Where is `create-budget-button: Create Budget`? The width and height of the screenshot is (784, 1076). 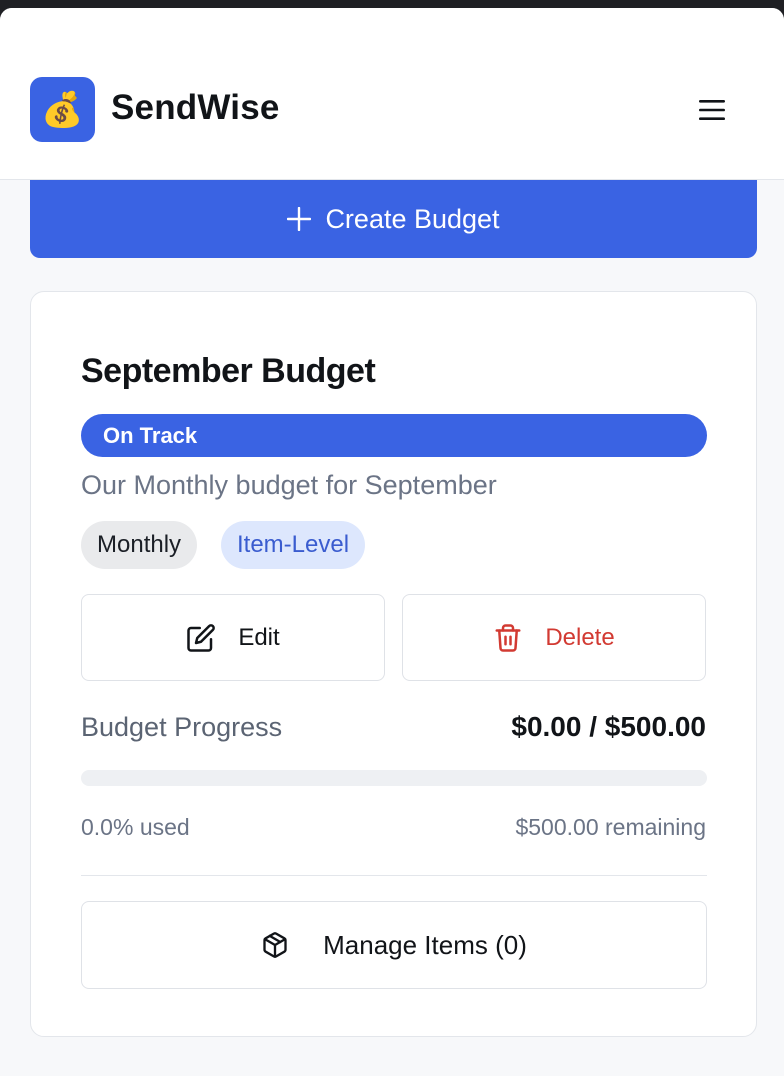
create-budget-button: Create Budget is located at coordinates (393, 219).